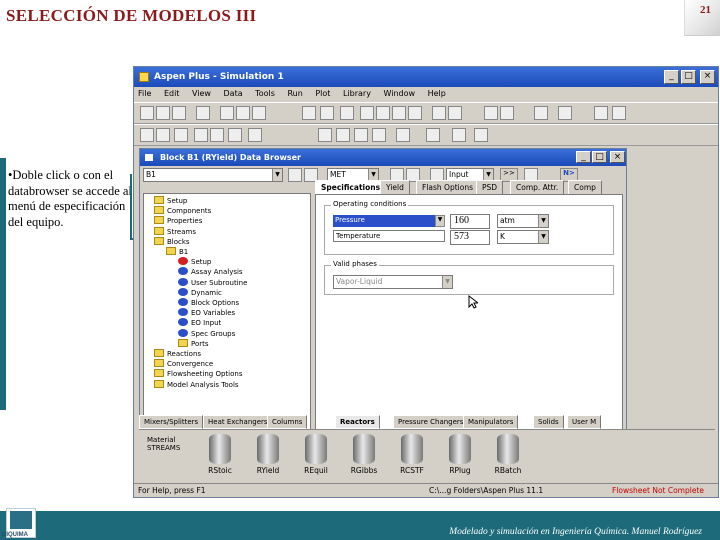 The image size is (720, 540). What do you see at coordinates (206, 313) in the screenshot?
I see `tree-item: EO Variables` at bounding box center [206, 313].